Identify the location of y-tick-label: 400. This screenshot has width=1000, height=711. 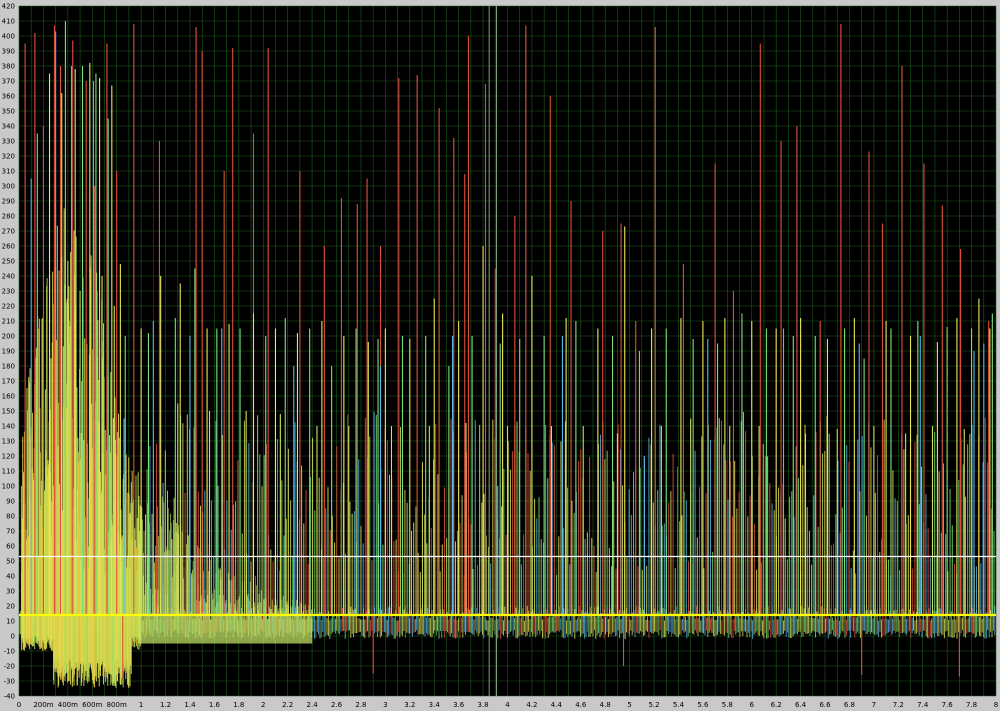
(8, 37).